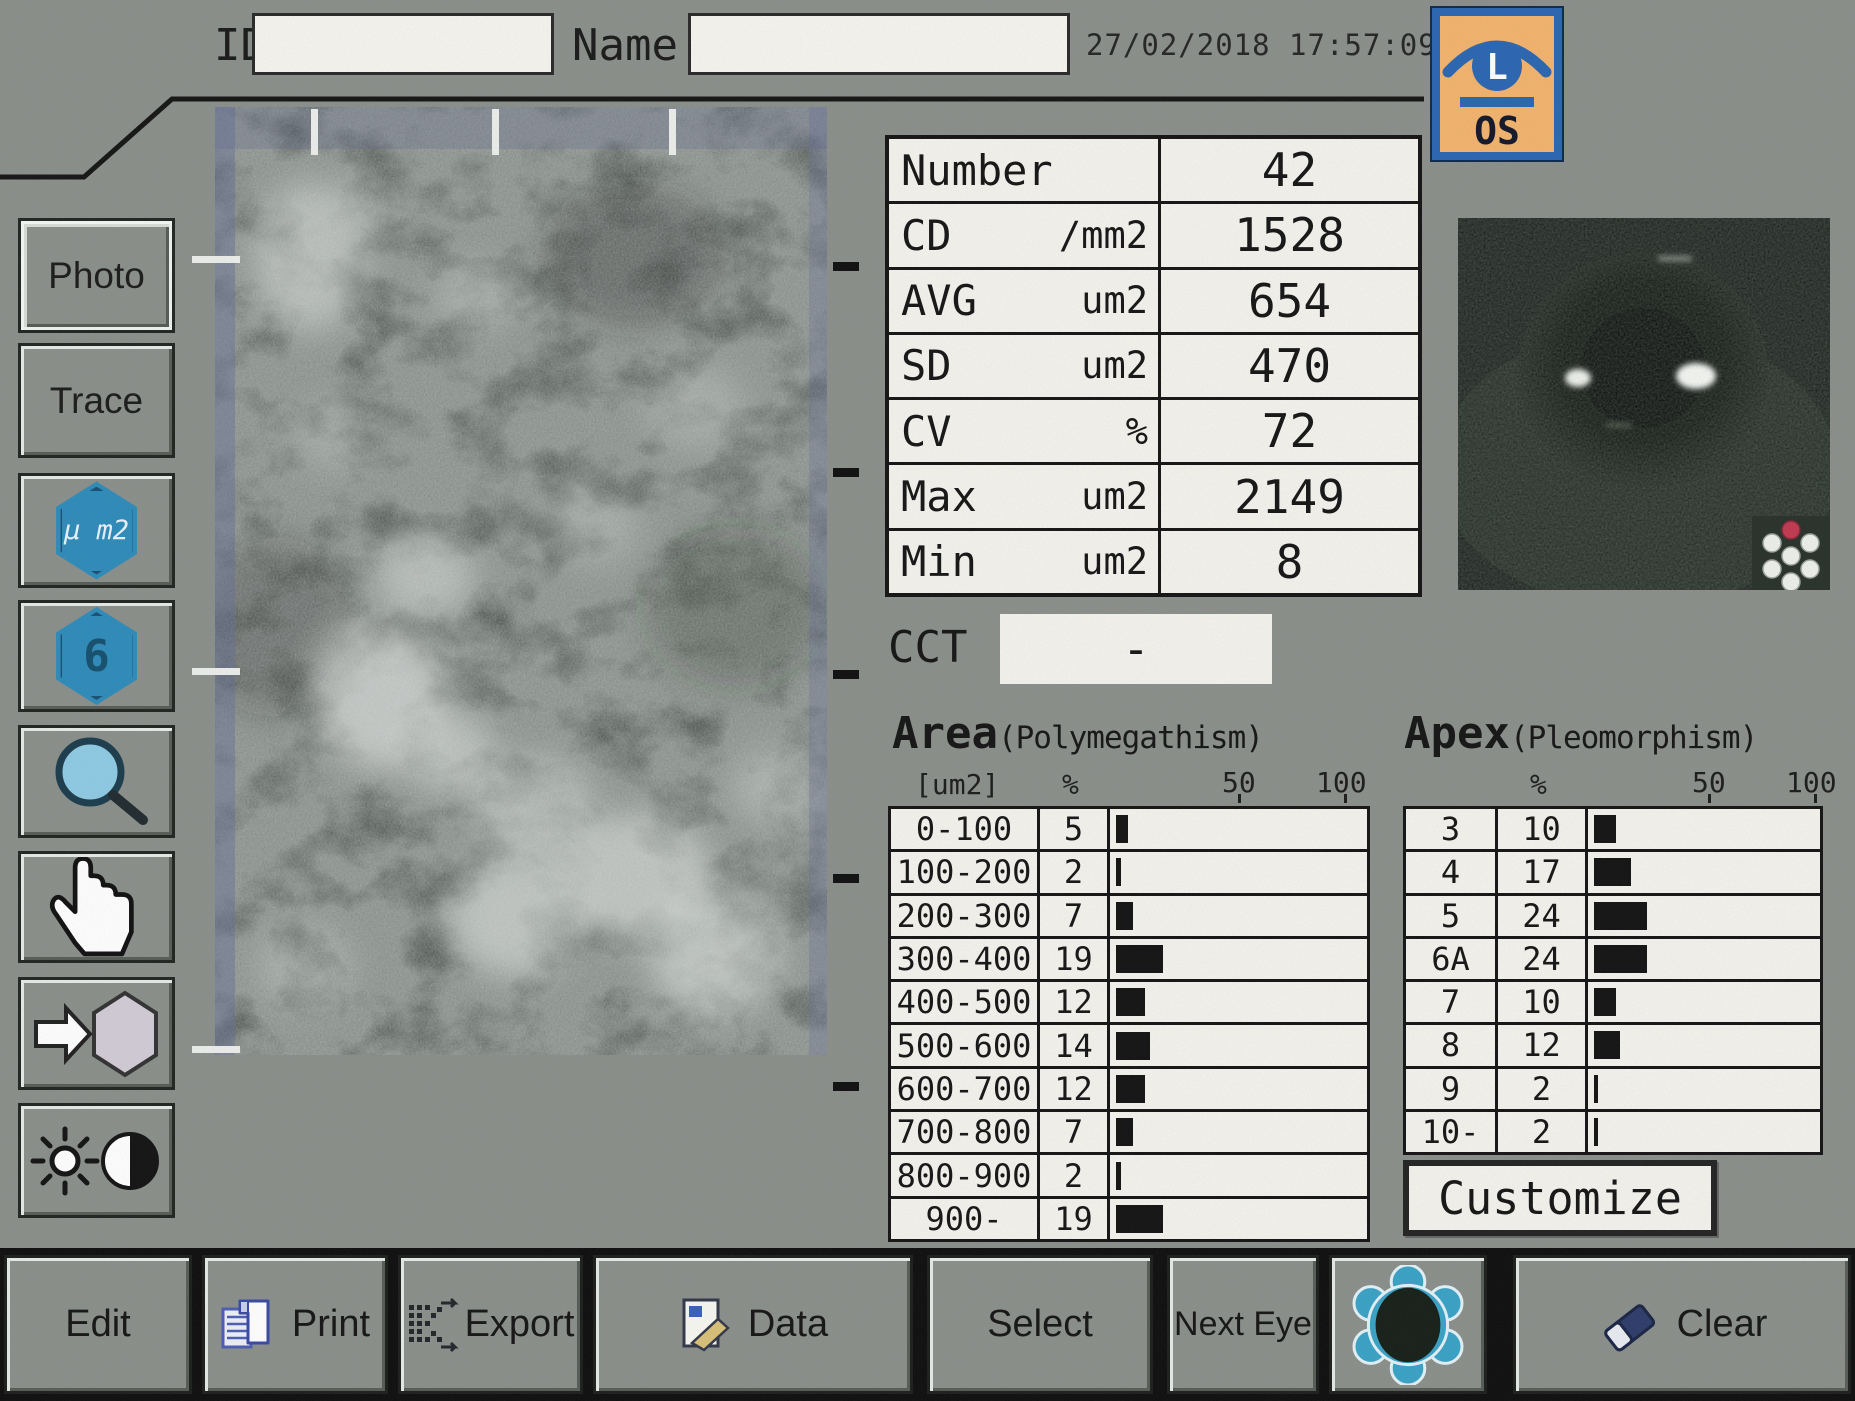 This screenshot has width=1855, height=1401. What do you see at coordinates (1543, 872) in the screenshot?
I see `histogram-percent: 17` at bounding box center [1543, 872].